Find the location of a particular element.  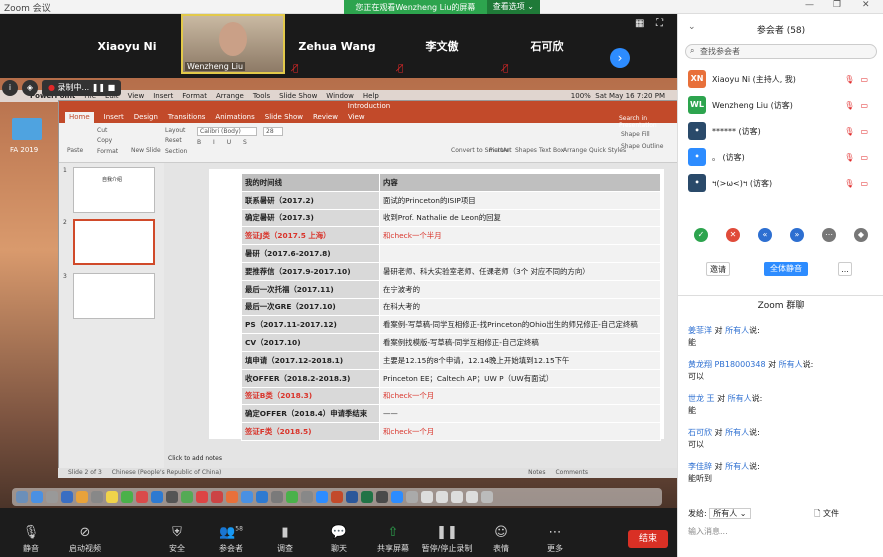

menu-item: Arrange is located at coordinates (230, 96).